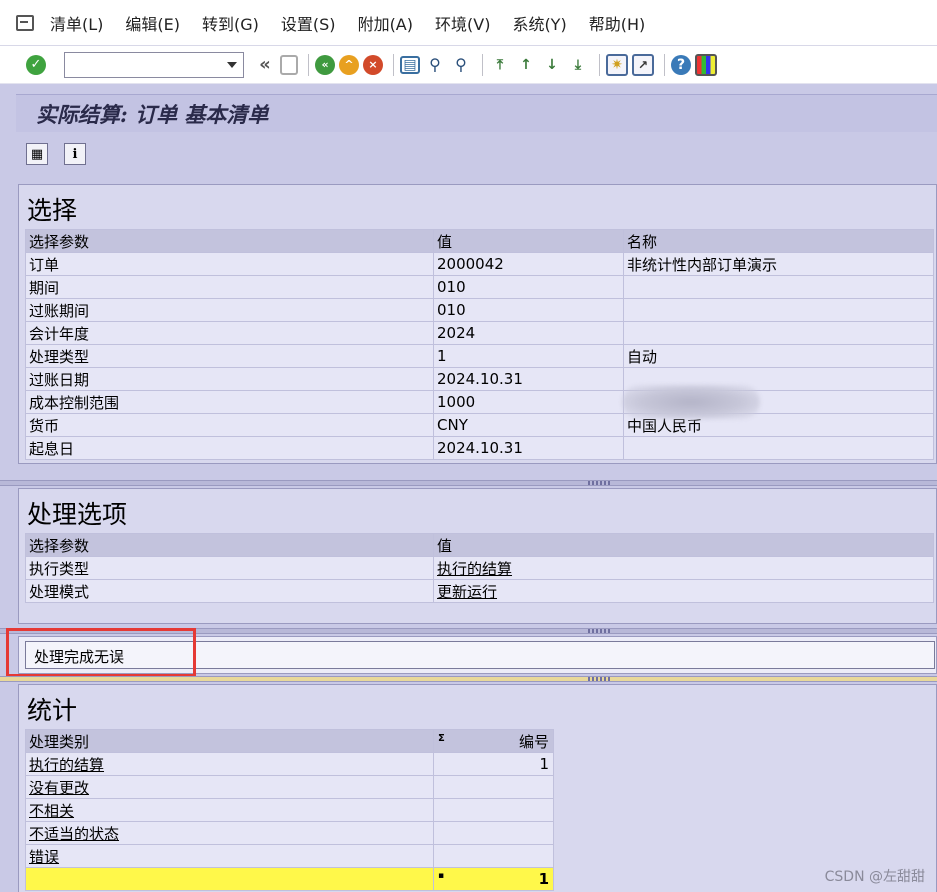 Image resolution: width=937 pixels, height=892 pixels. I want to click on param-cell: 处理类型, so click(229, 356).